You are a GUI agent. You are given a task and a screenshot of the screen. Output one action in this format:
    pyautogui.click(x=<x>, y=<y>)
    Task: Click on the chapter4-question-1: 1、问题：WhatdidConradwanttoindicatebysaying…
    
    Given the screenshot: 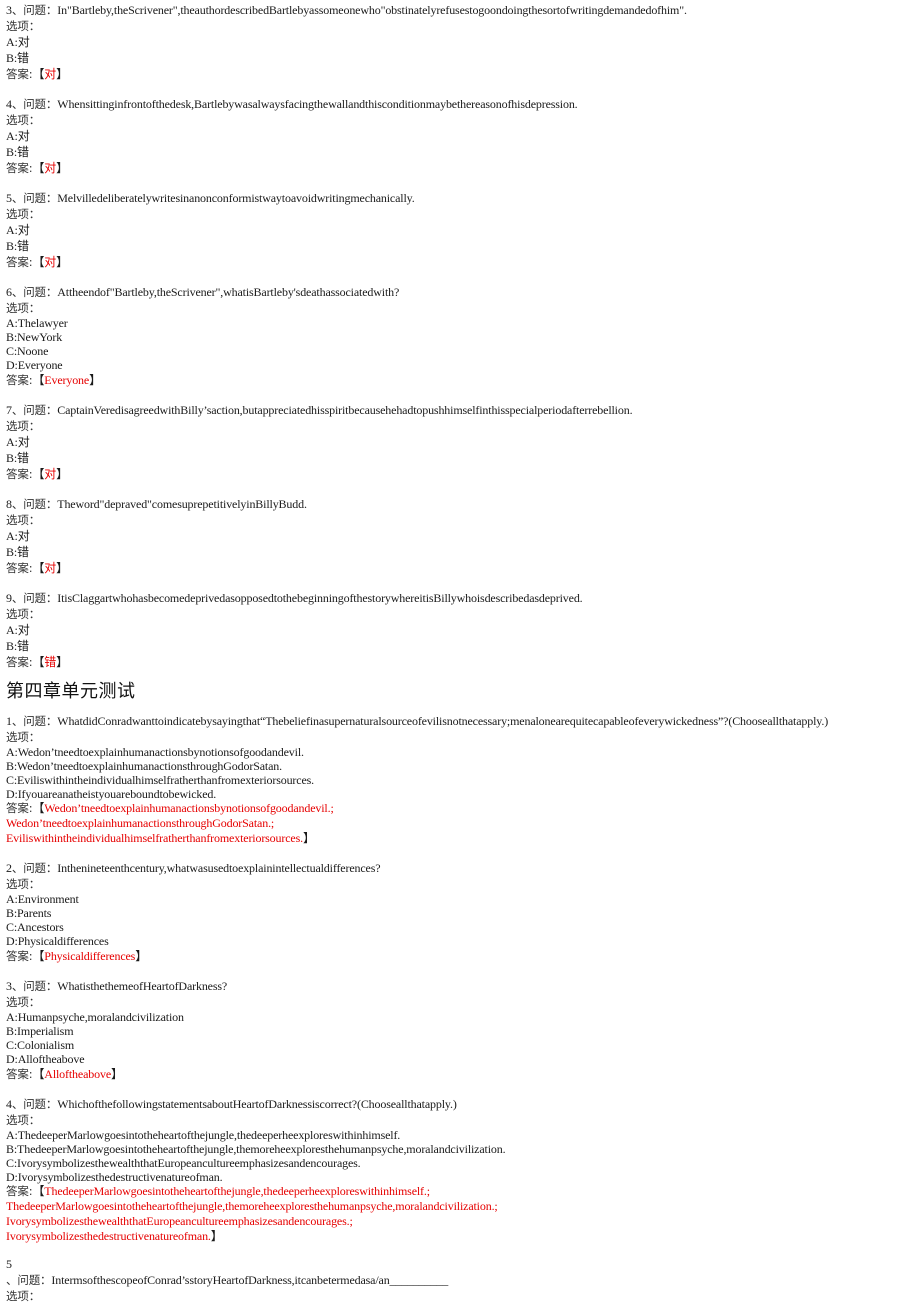 What is the action you would take?
    pyautogui.click(x=460, y=779)
    